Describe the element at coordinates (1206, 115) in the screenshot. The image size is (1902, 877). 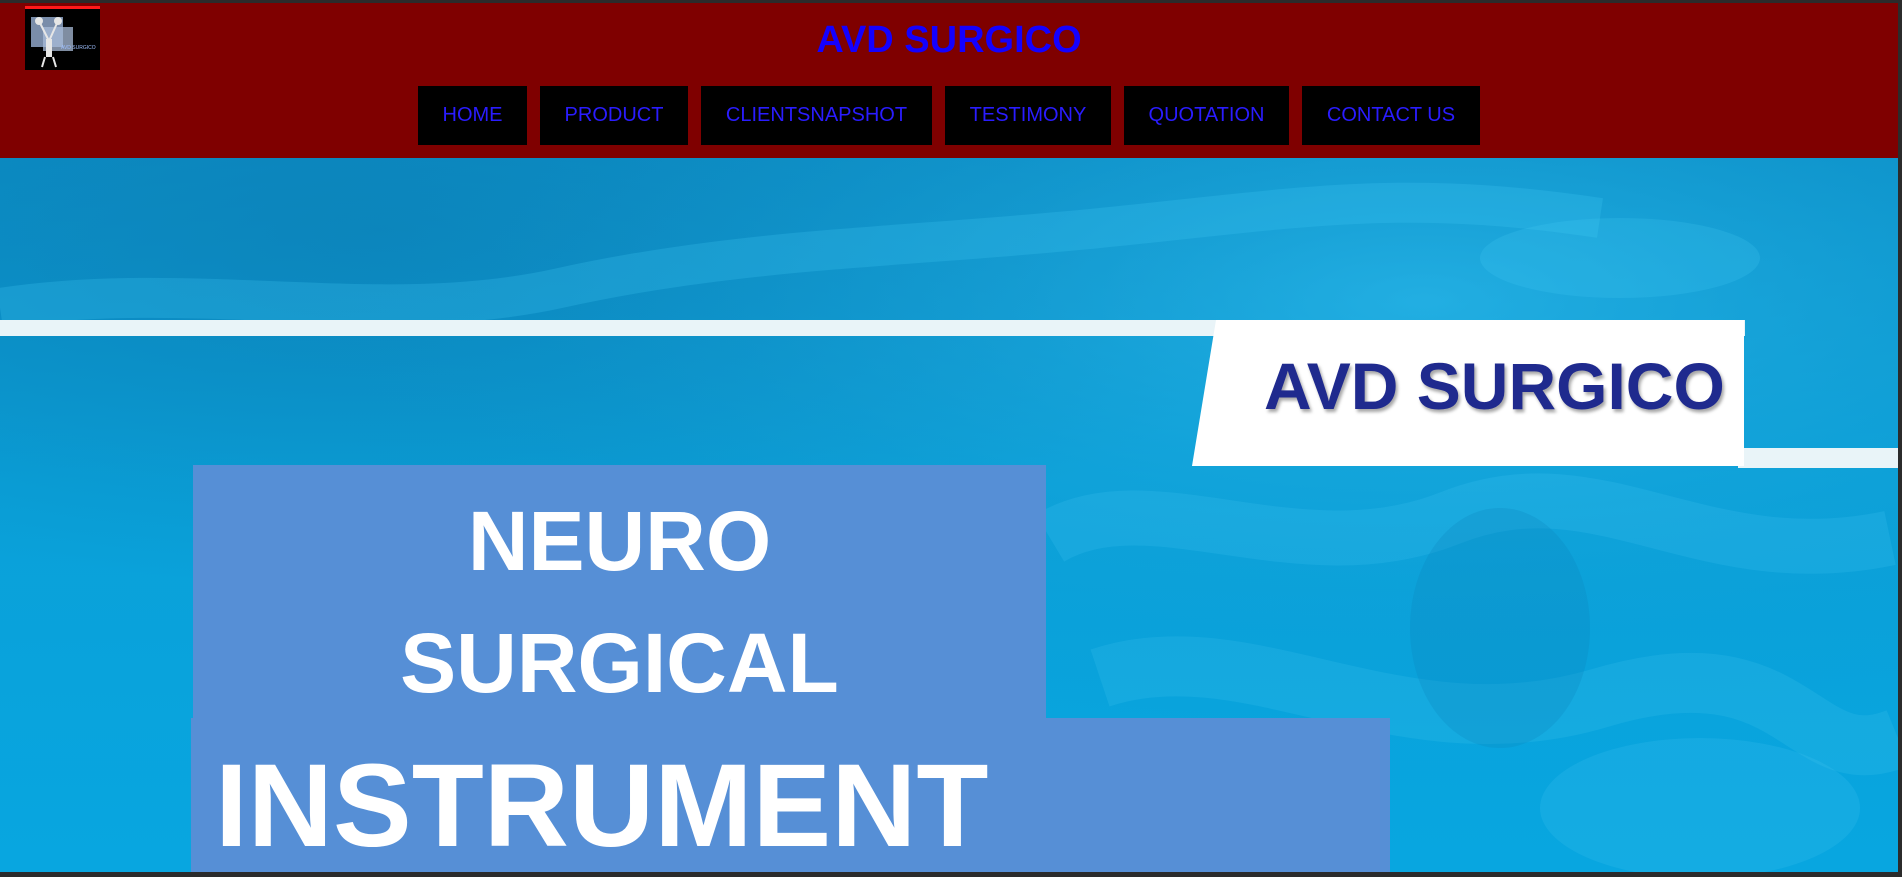
I see `nav-quotation: QUOTATION` at that location.